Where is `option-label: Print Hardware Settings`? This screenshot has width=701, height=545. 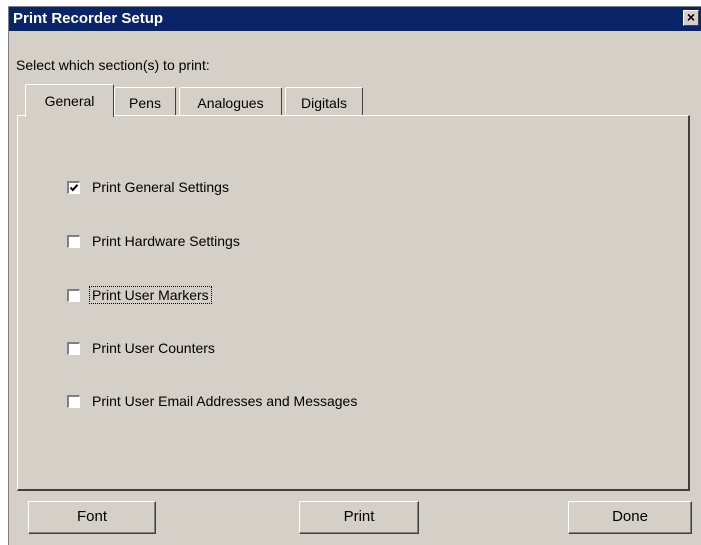 option-label: Print Hardware Settings is located at coordinates (166, 241).